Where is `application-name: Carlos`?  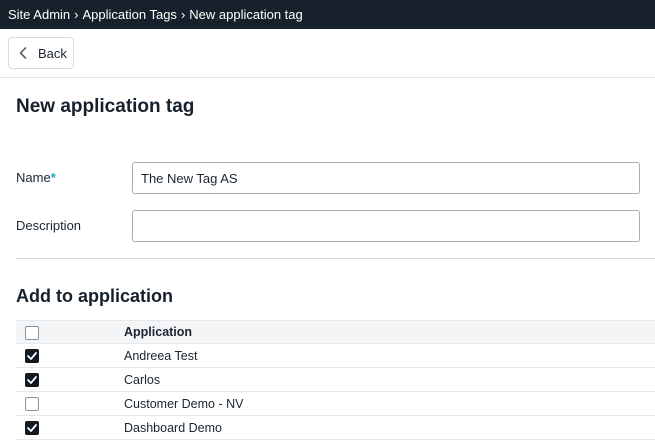 application-name: Carlos is located at coordinates (142, 379).